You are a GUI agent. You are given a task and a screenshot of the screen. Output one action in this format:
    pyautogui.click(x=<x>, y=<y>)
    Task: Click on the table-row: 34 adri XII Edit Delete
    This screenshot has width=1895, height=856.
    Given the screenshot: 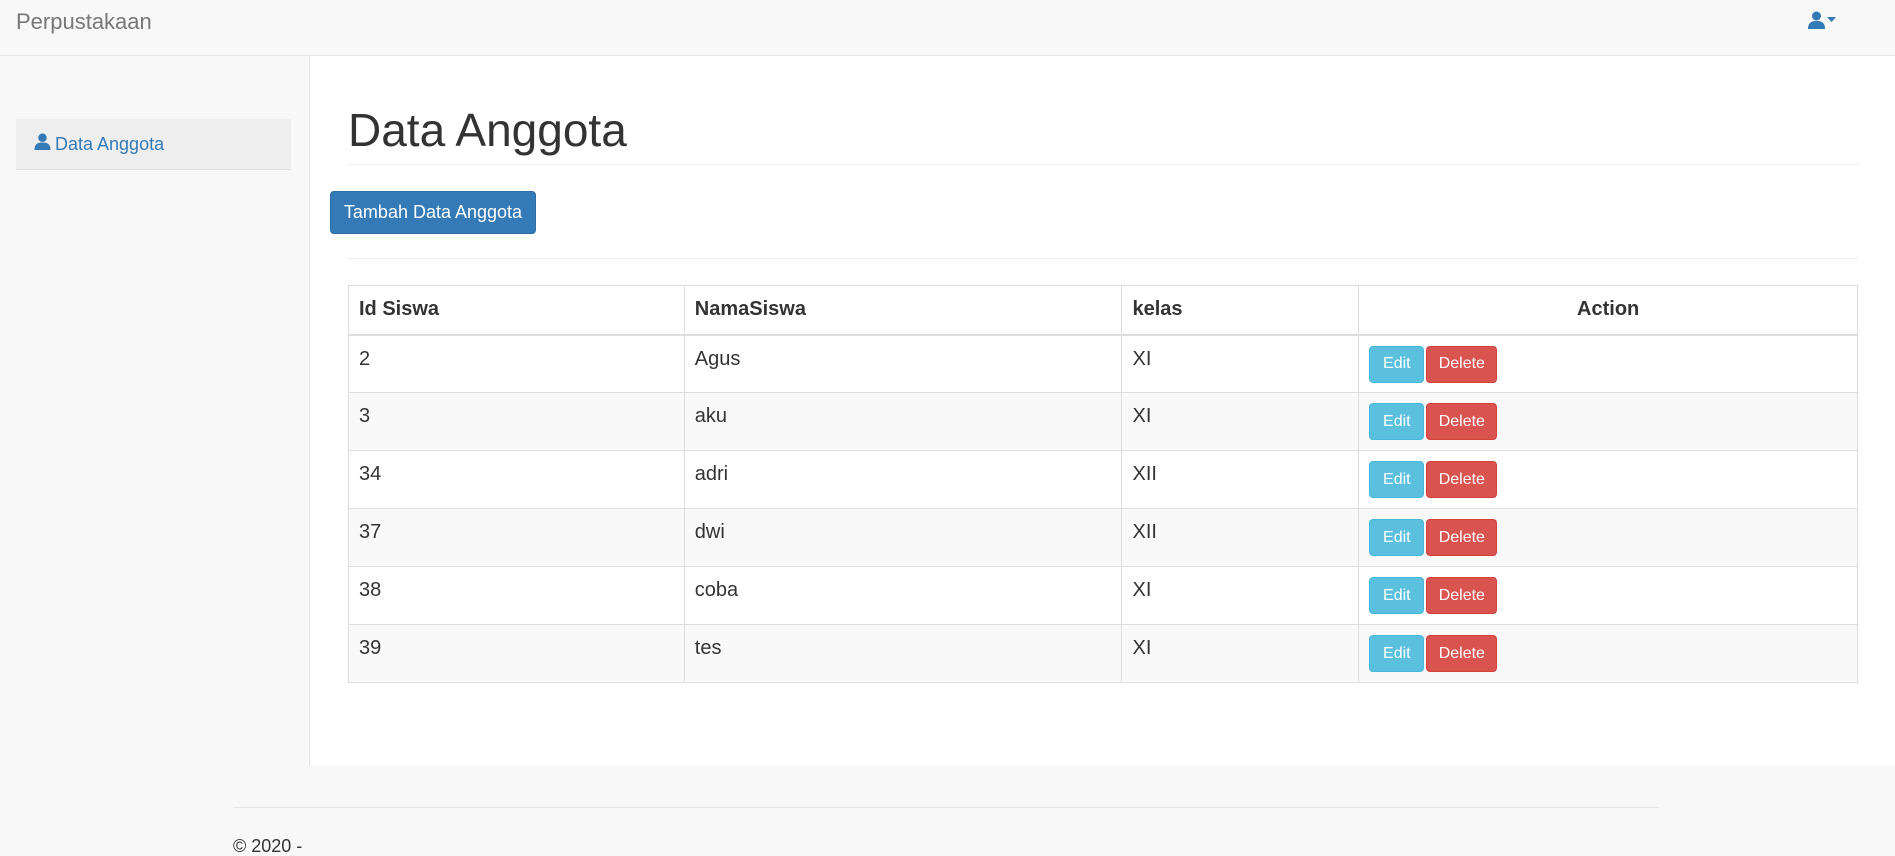 What is the action you would take?
    pyautogui.click(x=1103, y=479)
    